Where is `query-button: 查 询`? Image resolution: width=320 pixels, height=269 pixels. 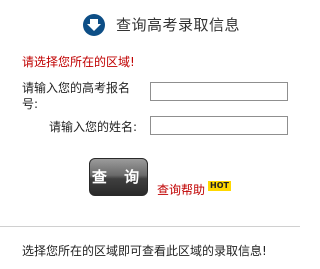 query-button: 查 询 is located at coordinates (118, 177).